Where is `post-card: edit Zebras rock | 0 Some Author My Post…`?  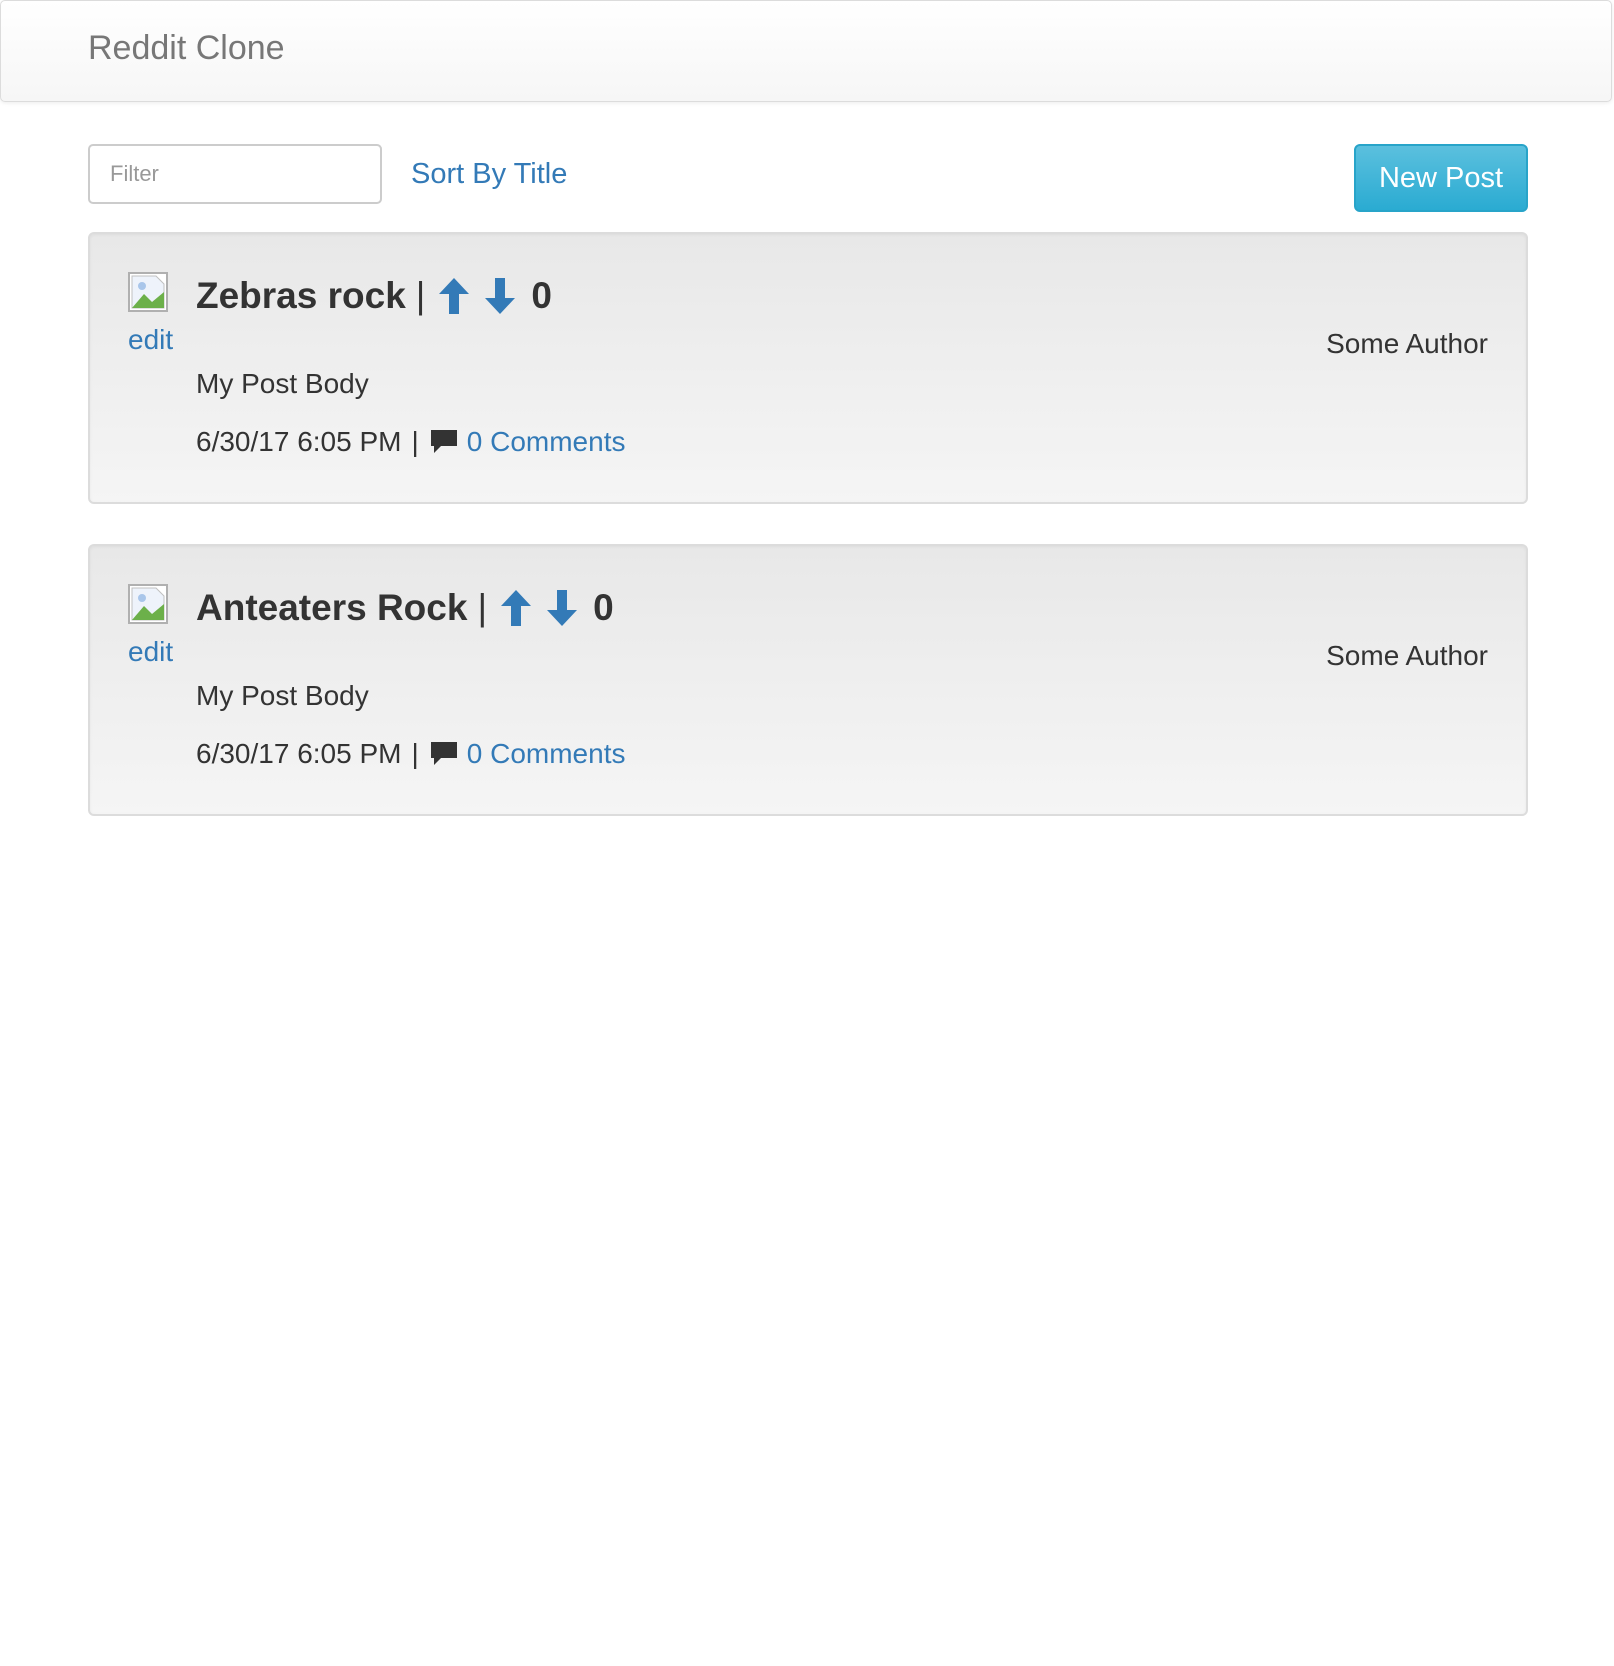
post-card: edit Zebras rock | 0 Some Author My Post… is located at coordinates (808, 368).